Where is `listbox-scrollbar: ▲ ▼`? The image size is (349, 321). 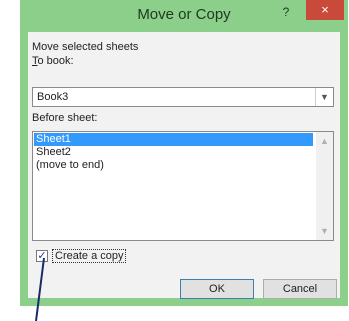 listbox-scrollbar: ▲ ▼ is located at coordinates (324, 186).